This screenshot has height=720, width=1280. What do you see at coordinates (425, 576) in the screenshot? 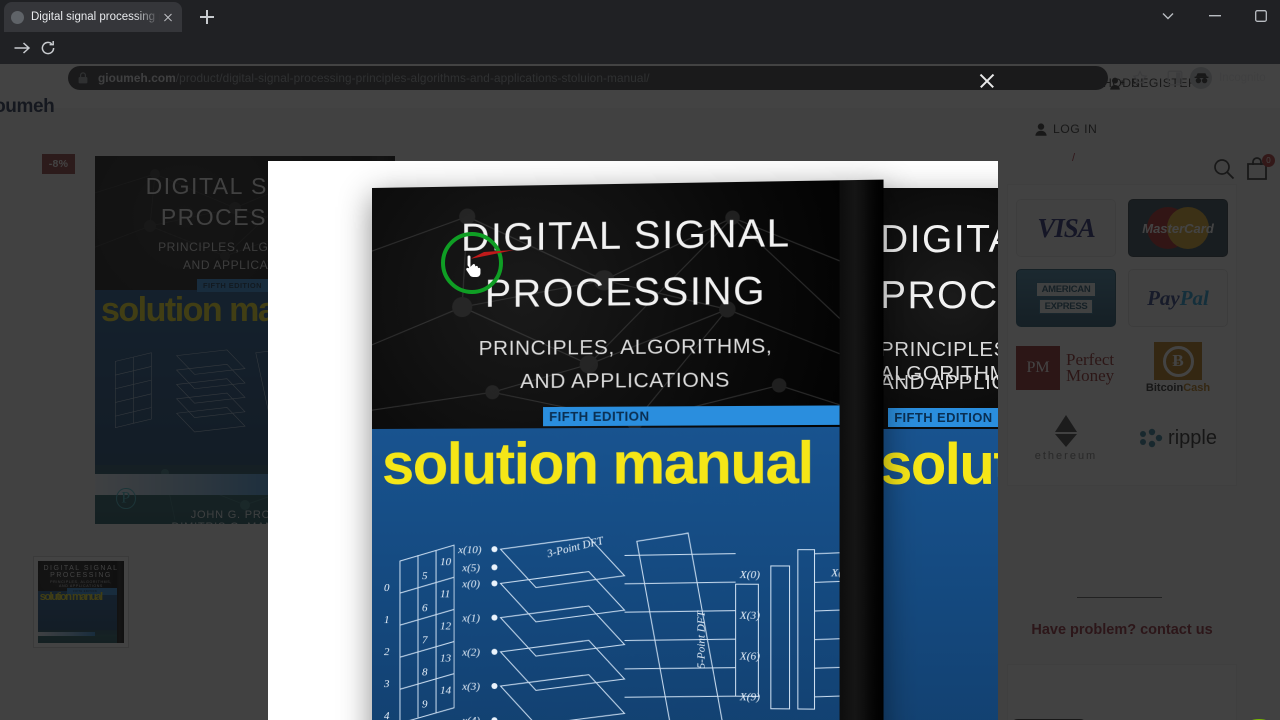
I see `svg-text: 5` at bounding box center [425, 576].